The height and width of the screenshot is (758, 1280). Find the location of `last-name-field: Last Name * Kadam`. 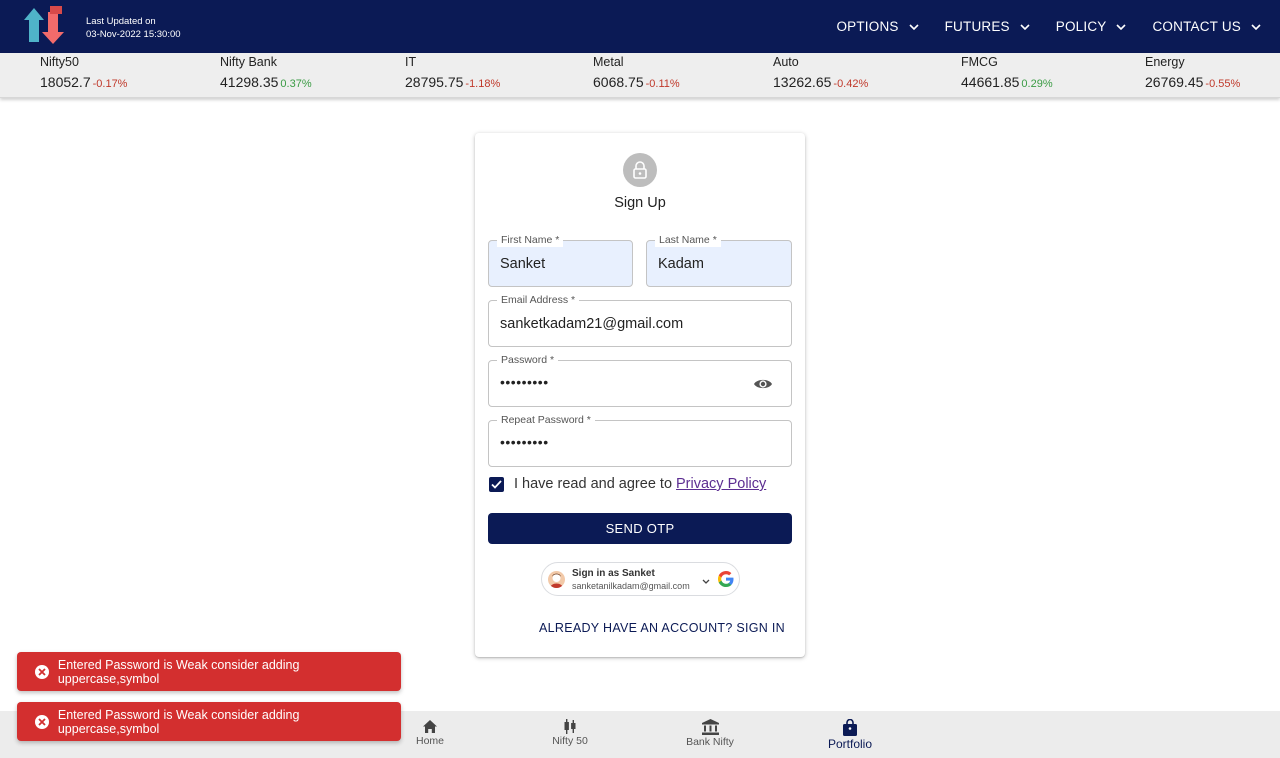

last-name-field: Last Name * Kadam is located at coordinates (719, 260).